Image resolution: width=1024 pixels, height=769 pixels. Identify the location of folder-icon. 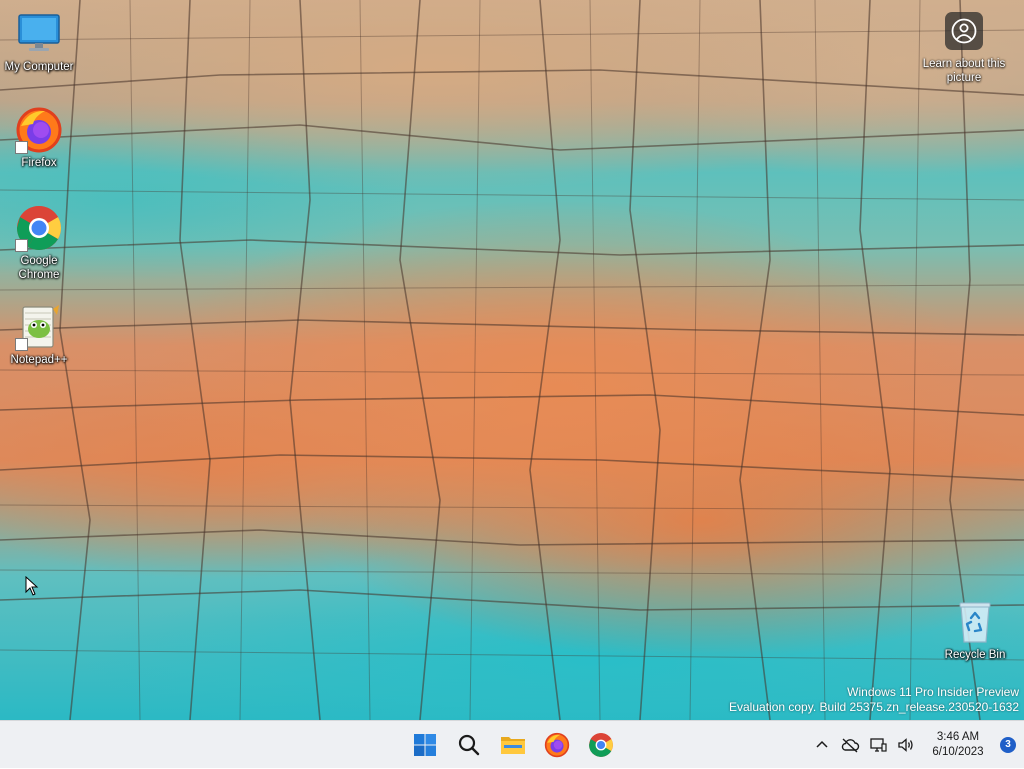
(513, 745).